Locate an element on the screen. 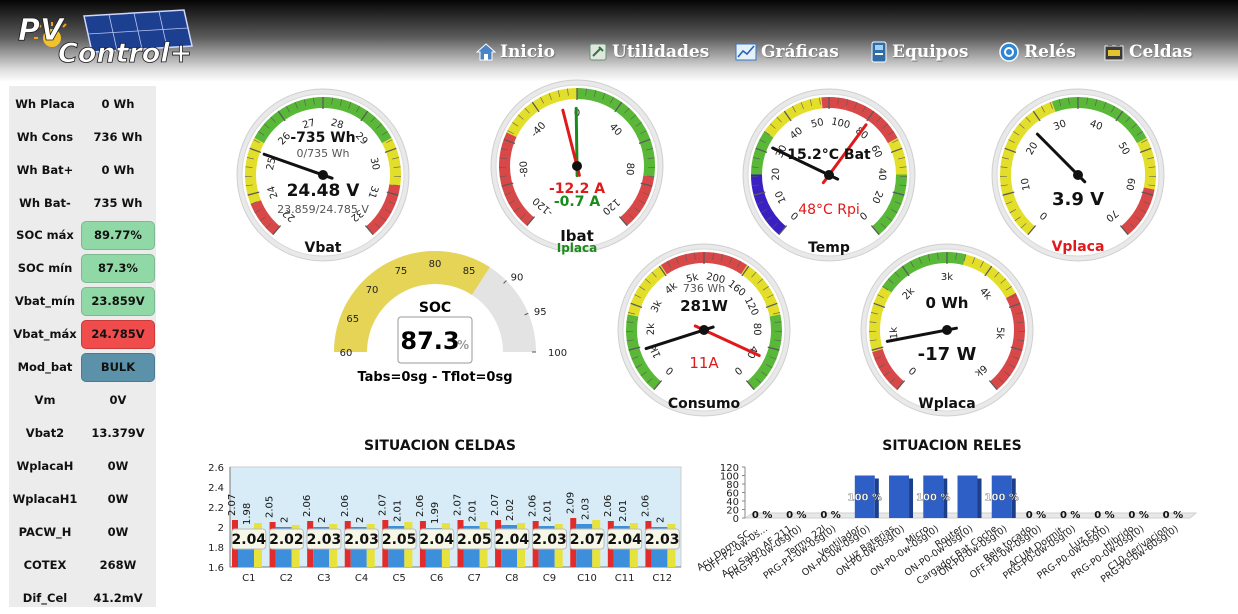  reles-y-tick: 120 is located at coordinates (729, 468).